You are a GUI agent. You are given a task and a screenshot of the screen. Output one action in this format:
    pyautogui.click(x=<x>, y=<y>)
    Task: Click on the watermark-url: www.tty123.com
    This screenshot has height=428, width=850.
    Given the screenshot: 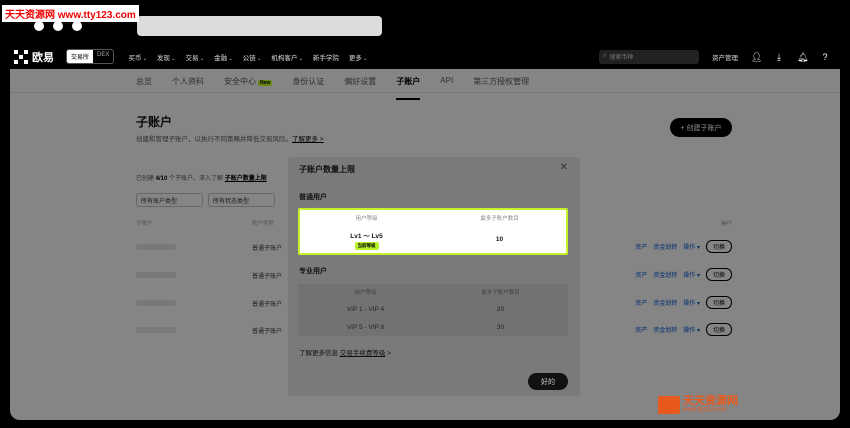 What is the action you would take?
    pyautogui.click(x=705, y=410)
    